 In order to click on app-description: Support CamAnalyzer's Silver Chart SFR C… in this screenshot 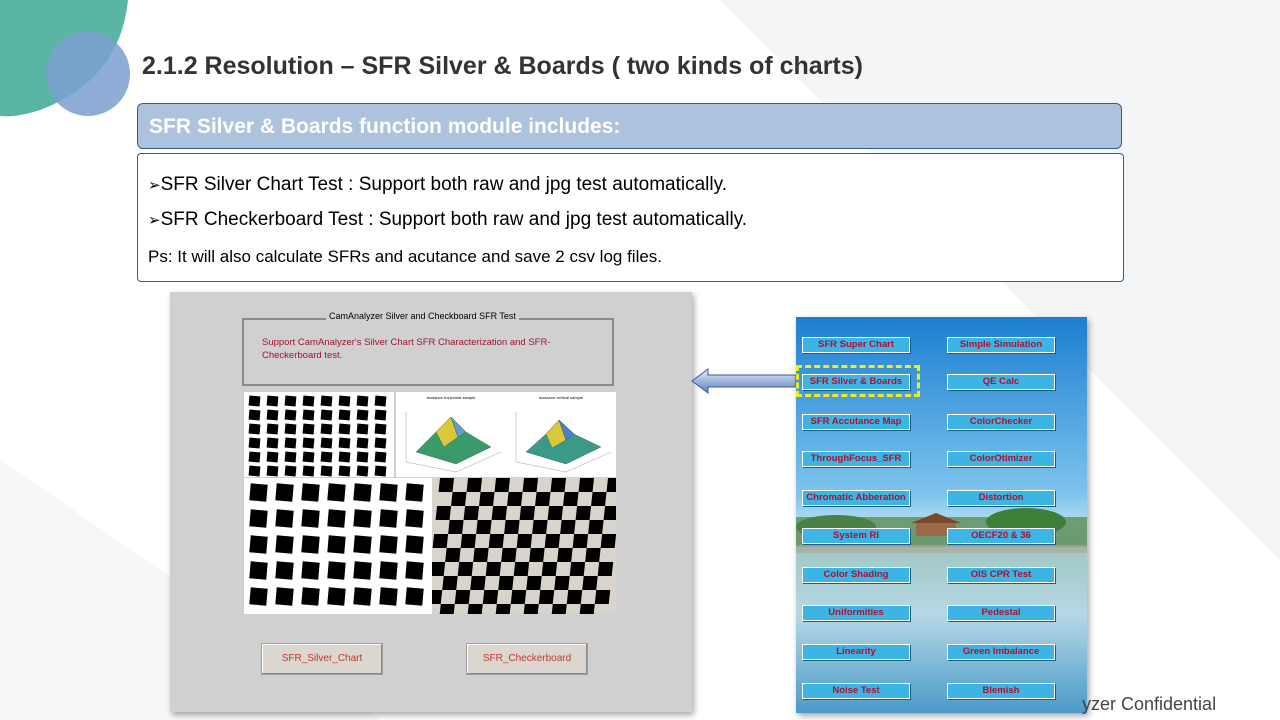, I will do `click(406, 349)`.